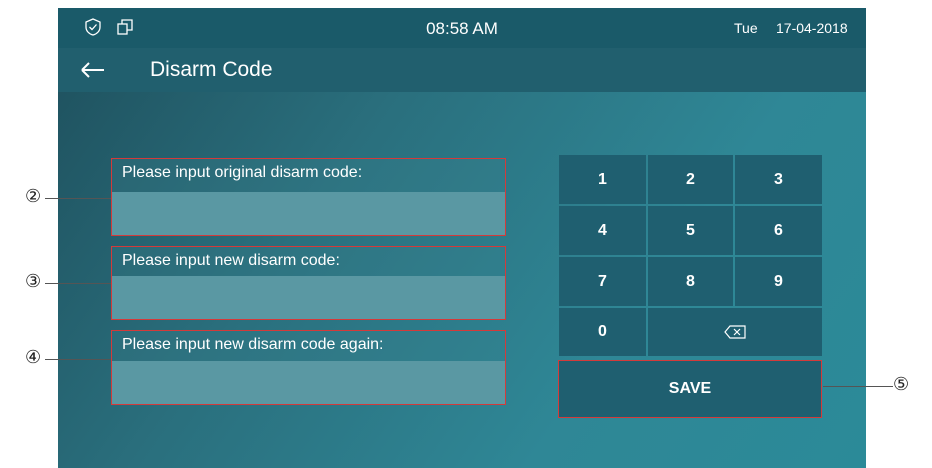 The image size is (932, 468). What do you see at coordinates (602, 179) in the screenshot?
I see `key-1: 1` at bounding box center [602, 179].